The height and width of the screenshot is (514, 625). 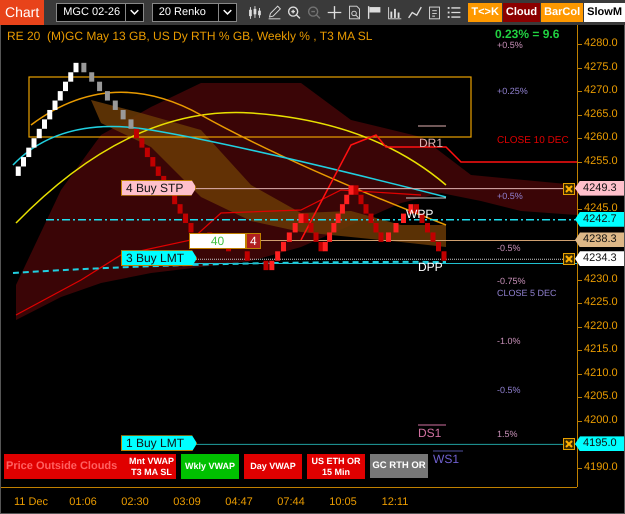 I want to click on instrument-dropdown: MGC 02-26, so click(x=100, y=12).